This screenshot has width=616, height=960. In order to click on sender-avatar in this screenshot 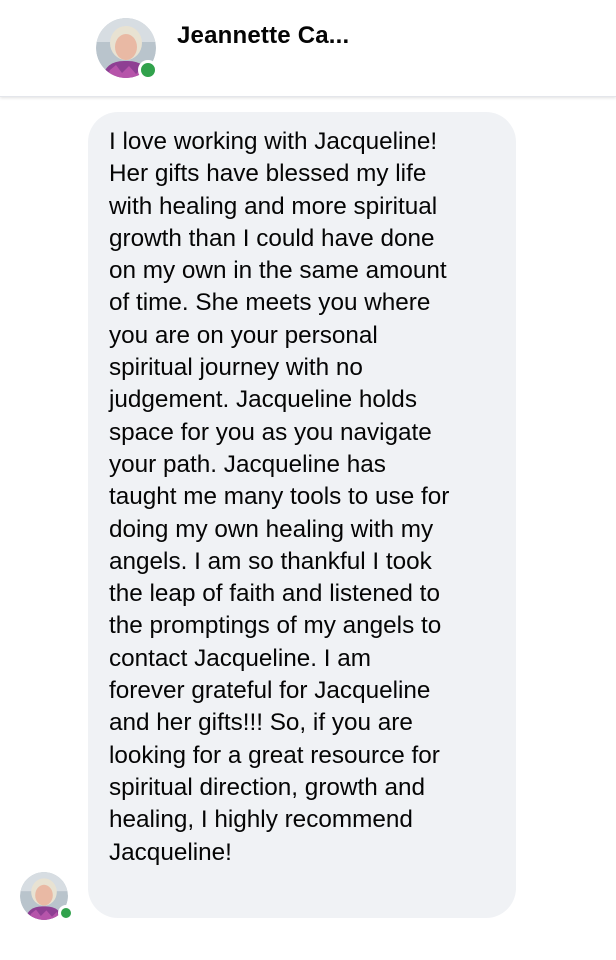, I will do `click(47, 896)`.